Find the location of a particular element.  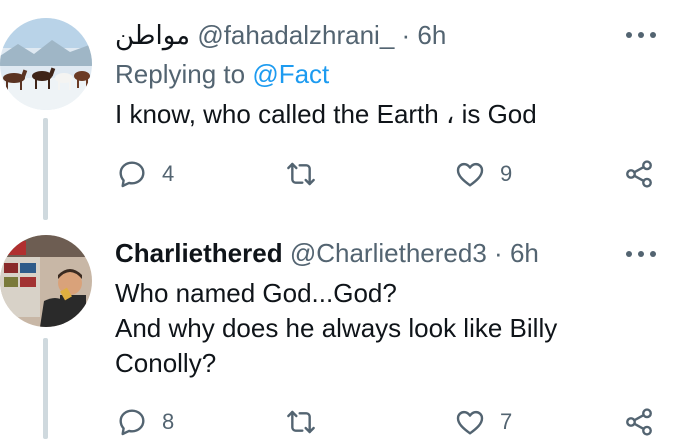

reply-button: 4 is located at coordinates (145, 174).